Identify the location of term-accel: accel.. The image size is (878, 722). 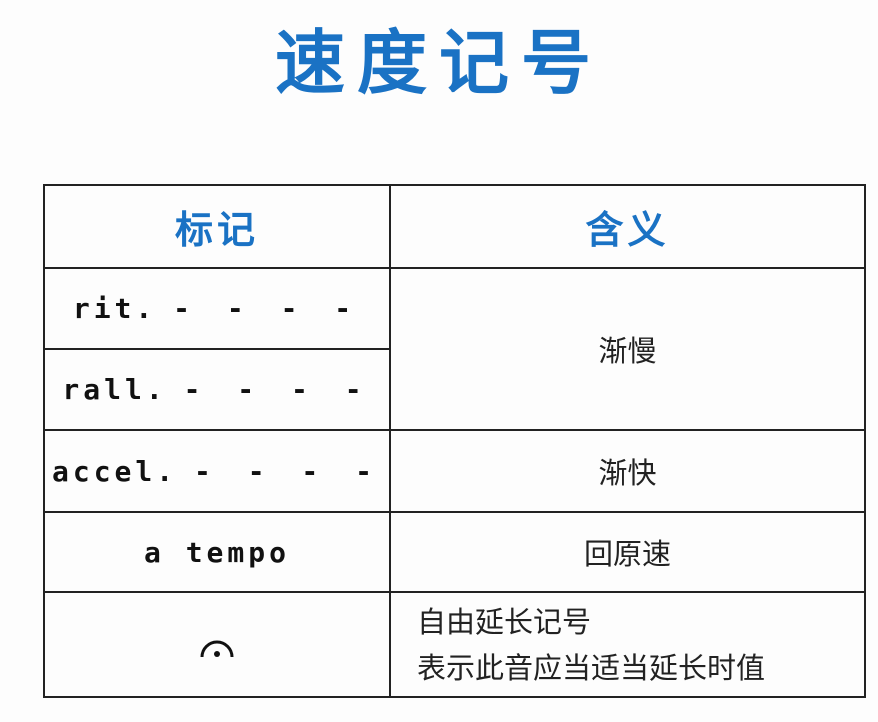
(114, 471).